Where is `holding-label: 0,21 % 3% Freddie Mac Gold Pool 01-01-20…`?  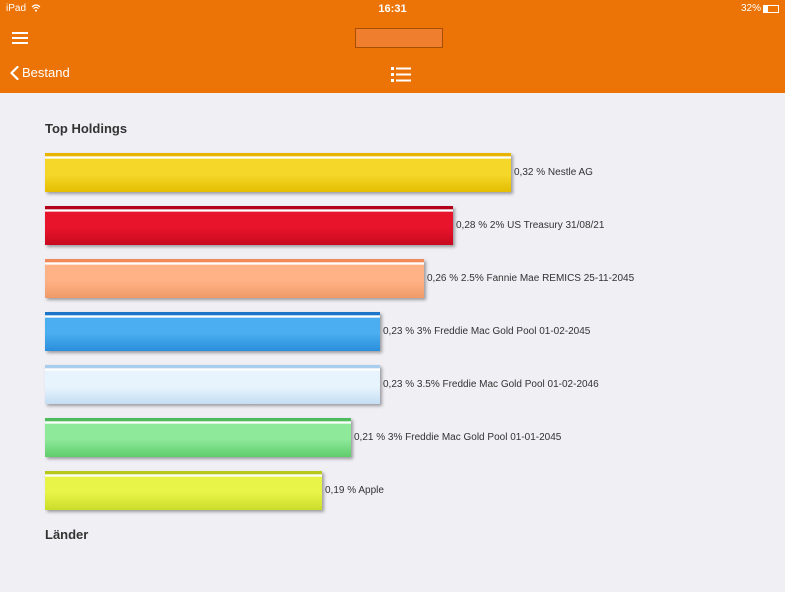
holding-label: 0,21 % 3% Freddie Mac Gold Pool 01-01-20… is located at coordinates (458, 437).